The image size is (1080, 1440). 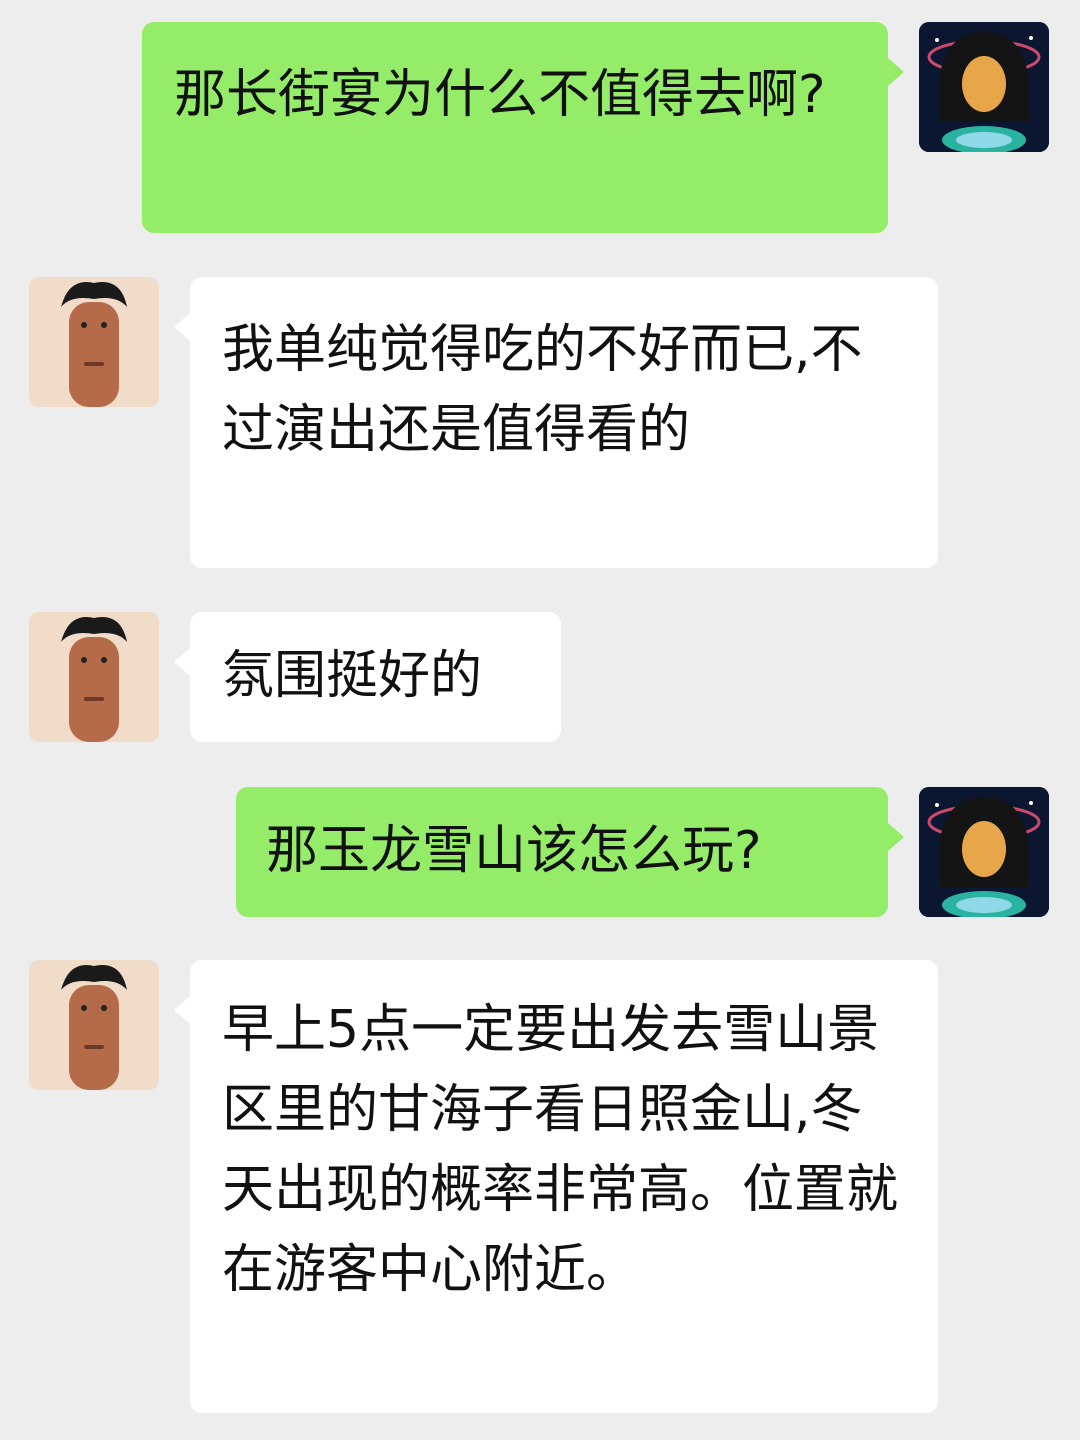 I want to click on message-bubble: 我单纯觉得吃的不好而已,不过演出还是值得看的, so click(x=564, y=422).